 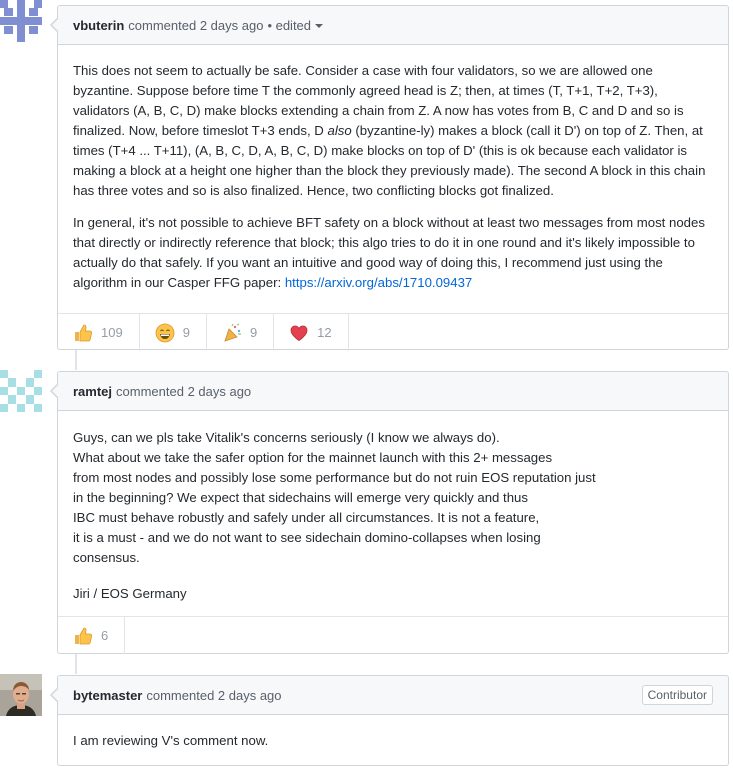 What do you see at coordinates (107, 695) in the screenshot?
I see `comment-author: bytemaster` at bounding box center [107, 695].